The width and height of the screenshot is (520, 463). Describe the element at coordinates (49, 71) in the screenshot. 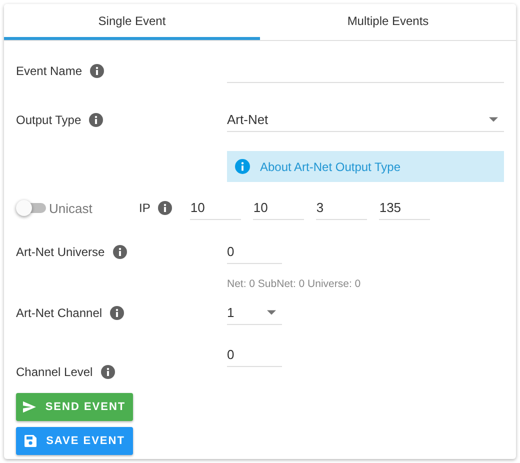

I see `field-label: Event Name` at that location.